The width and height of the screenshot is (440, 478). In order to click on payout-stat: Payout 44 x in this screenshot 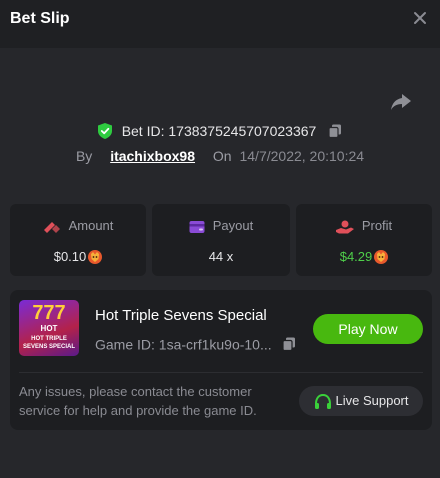, I will do `click(221, 240)`.